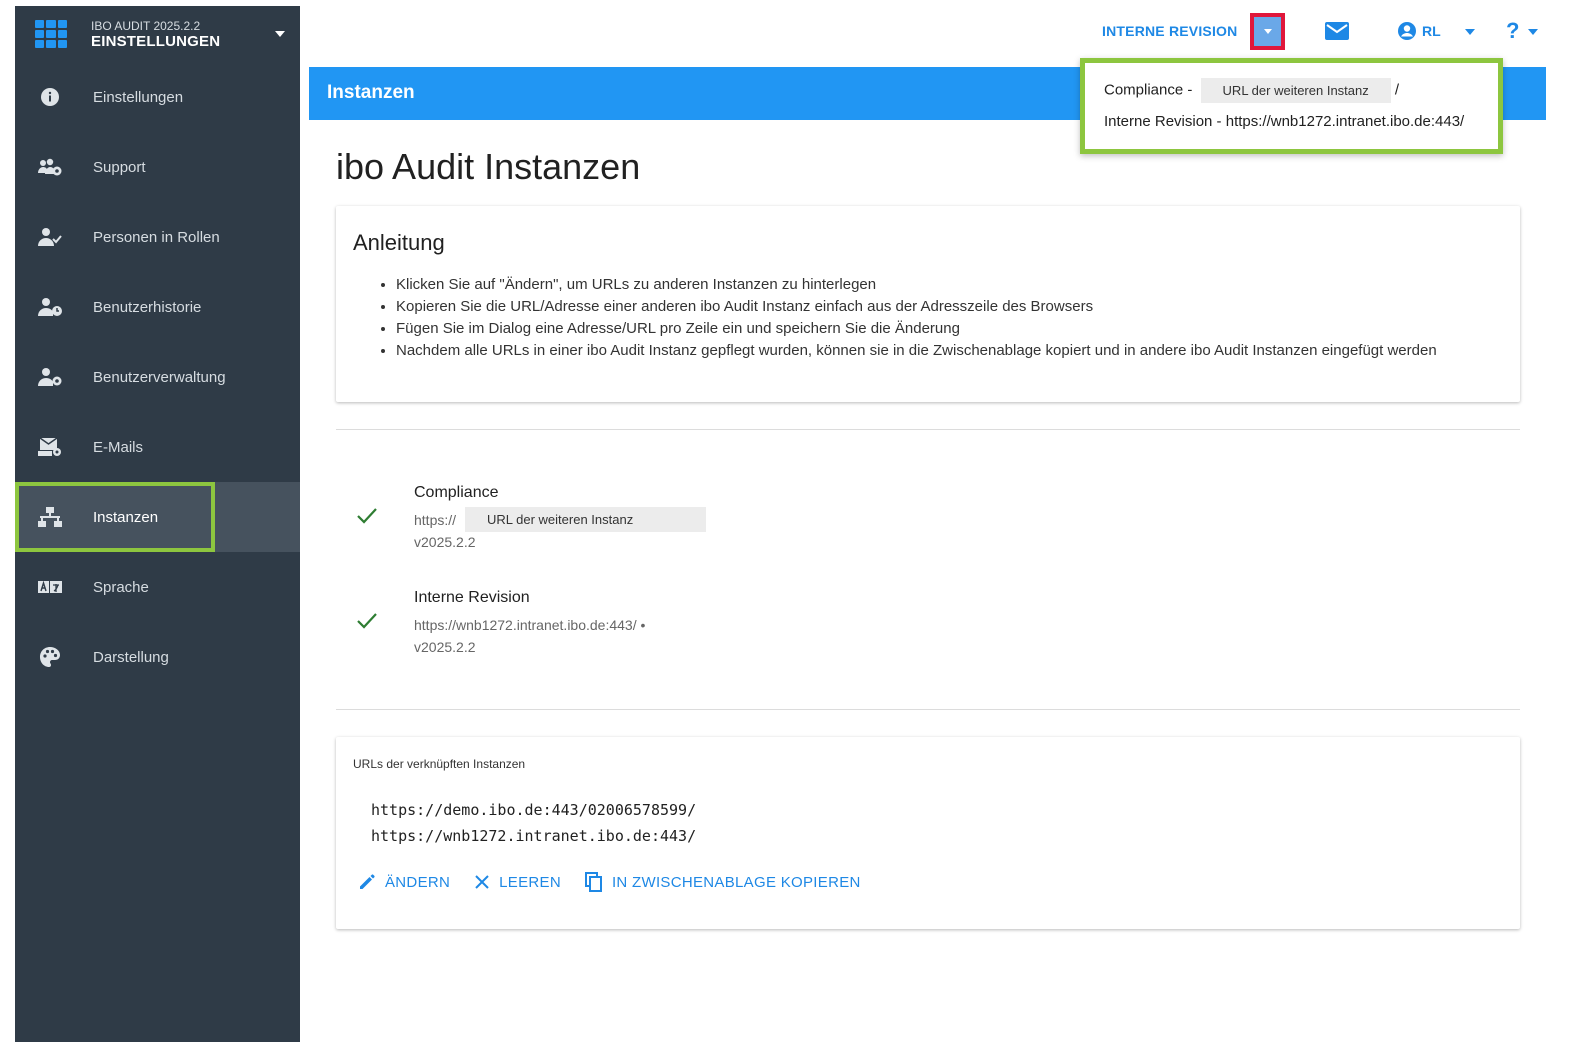 Image resolution: width=1593 pixels, height=1042 pixels. I want to click on sidebar-item-benutzerhistorie: Benutzerhistorie, so click(157, 307).